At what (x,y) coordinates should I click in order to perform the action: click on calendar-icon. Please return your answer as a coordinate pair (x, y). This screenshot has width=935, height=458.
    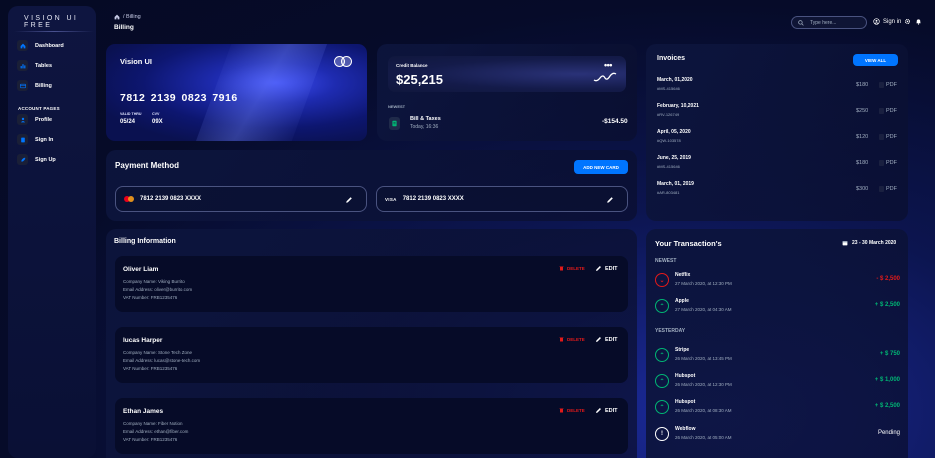
    Looking at the image, I should click on (845, 243).